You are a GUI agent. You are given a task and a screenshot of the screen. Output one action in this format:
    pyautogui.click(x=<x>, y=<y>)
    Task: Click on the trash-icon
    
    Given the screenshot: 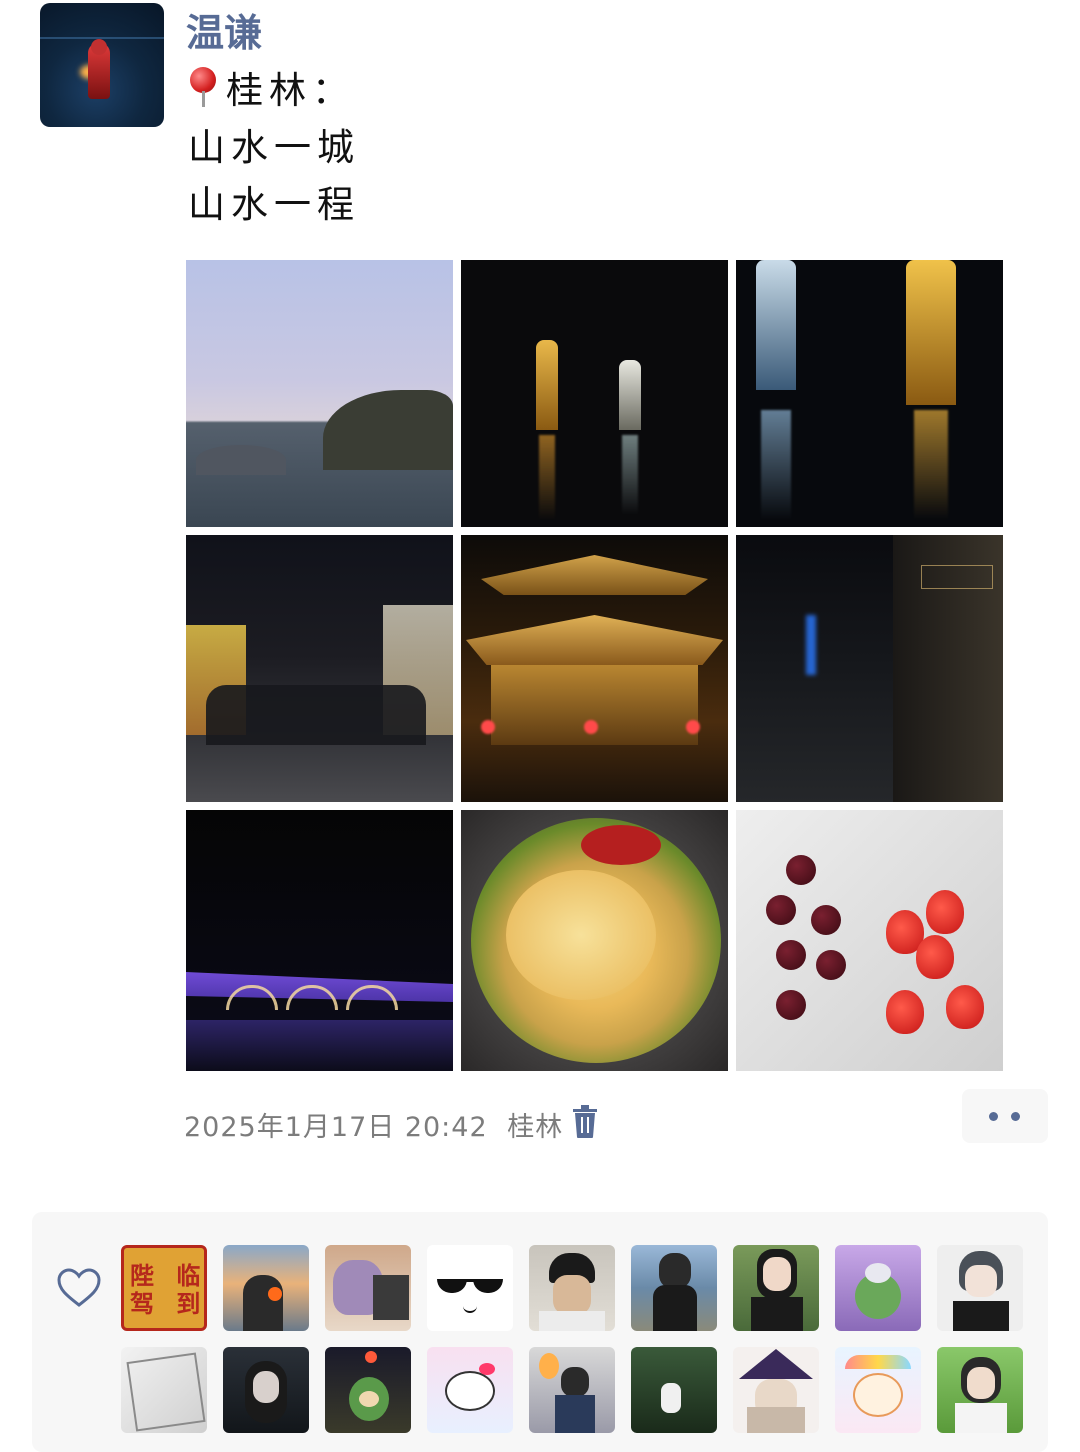 What is the action you would take?
    pyautogui.click(x=585, y=1122)
    